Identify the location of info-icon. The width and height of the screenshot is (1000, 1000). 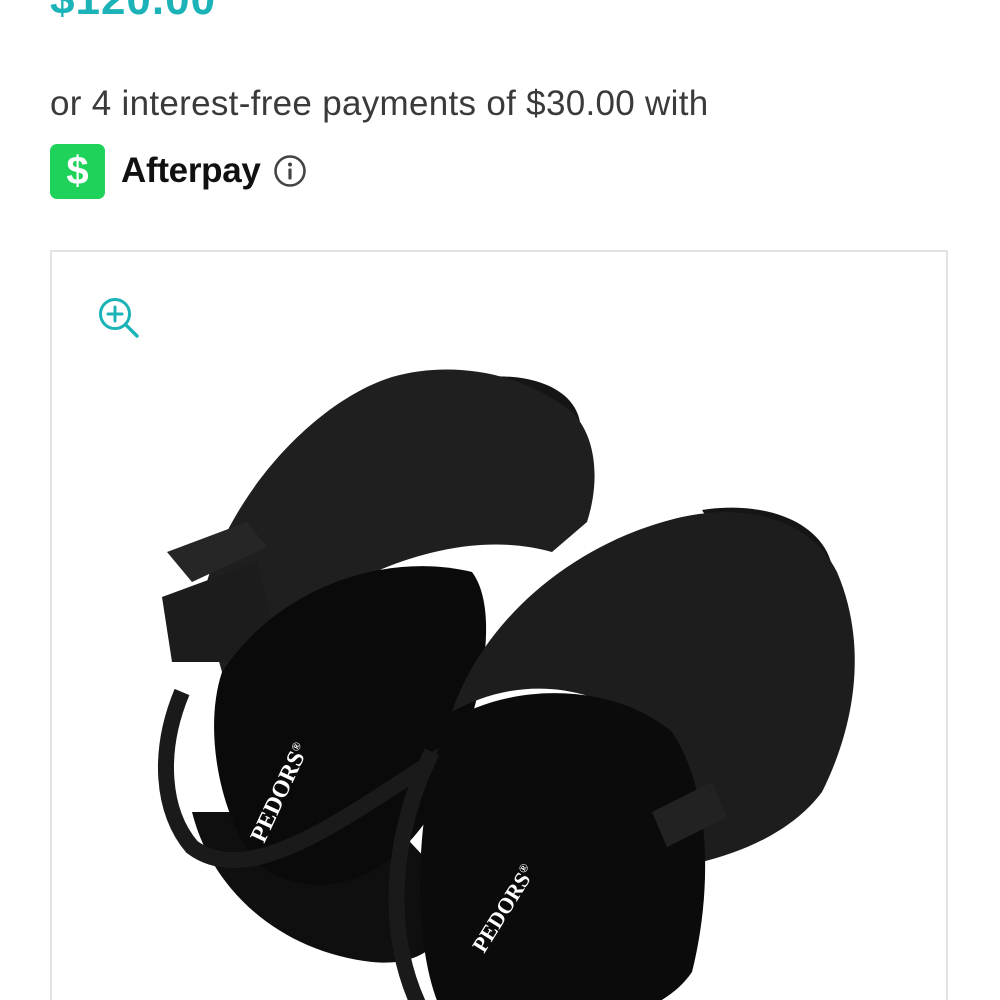
(290, 171).